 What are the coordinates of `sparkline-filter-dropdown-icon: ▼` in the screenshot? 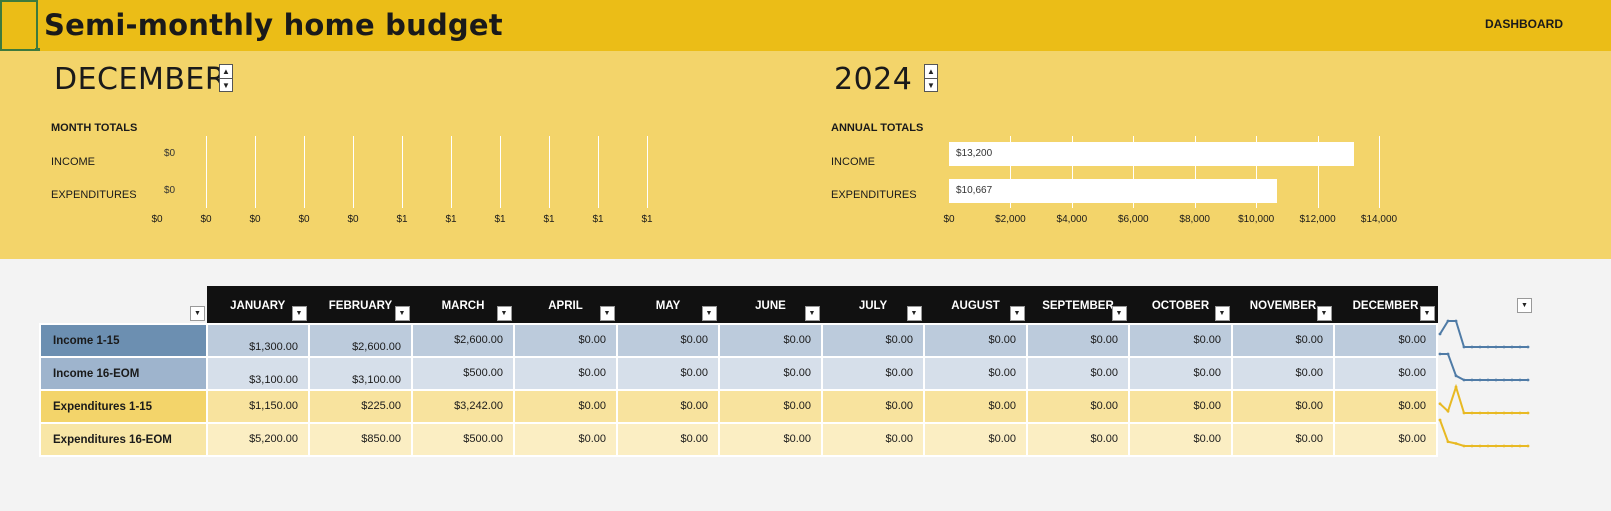 It's located at (1524, 305).